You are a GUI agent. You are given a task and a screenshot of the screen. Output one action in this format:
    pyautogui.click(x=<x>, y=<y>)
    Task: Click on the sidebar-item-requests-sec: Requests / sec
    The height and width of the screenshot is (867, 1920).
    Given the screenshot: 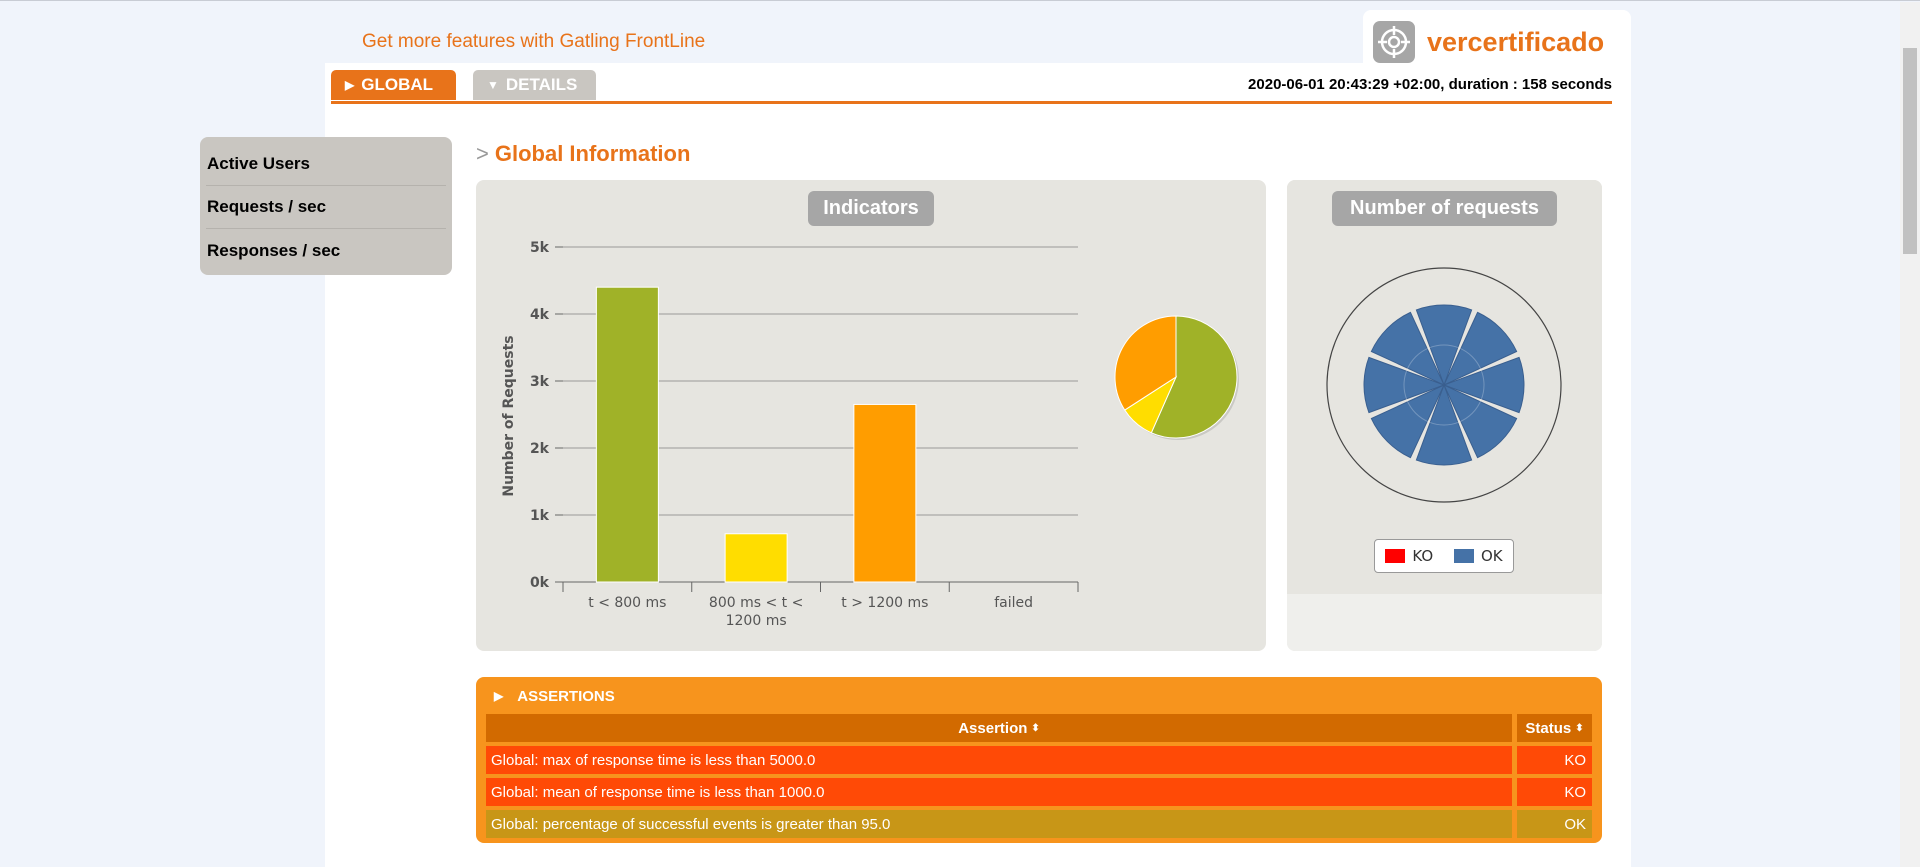 What is the action you would take?
    pyautogui.click(x=326, y=207)
    